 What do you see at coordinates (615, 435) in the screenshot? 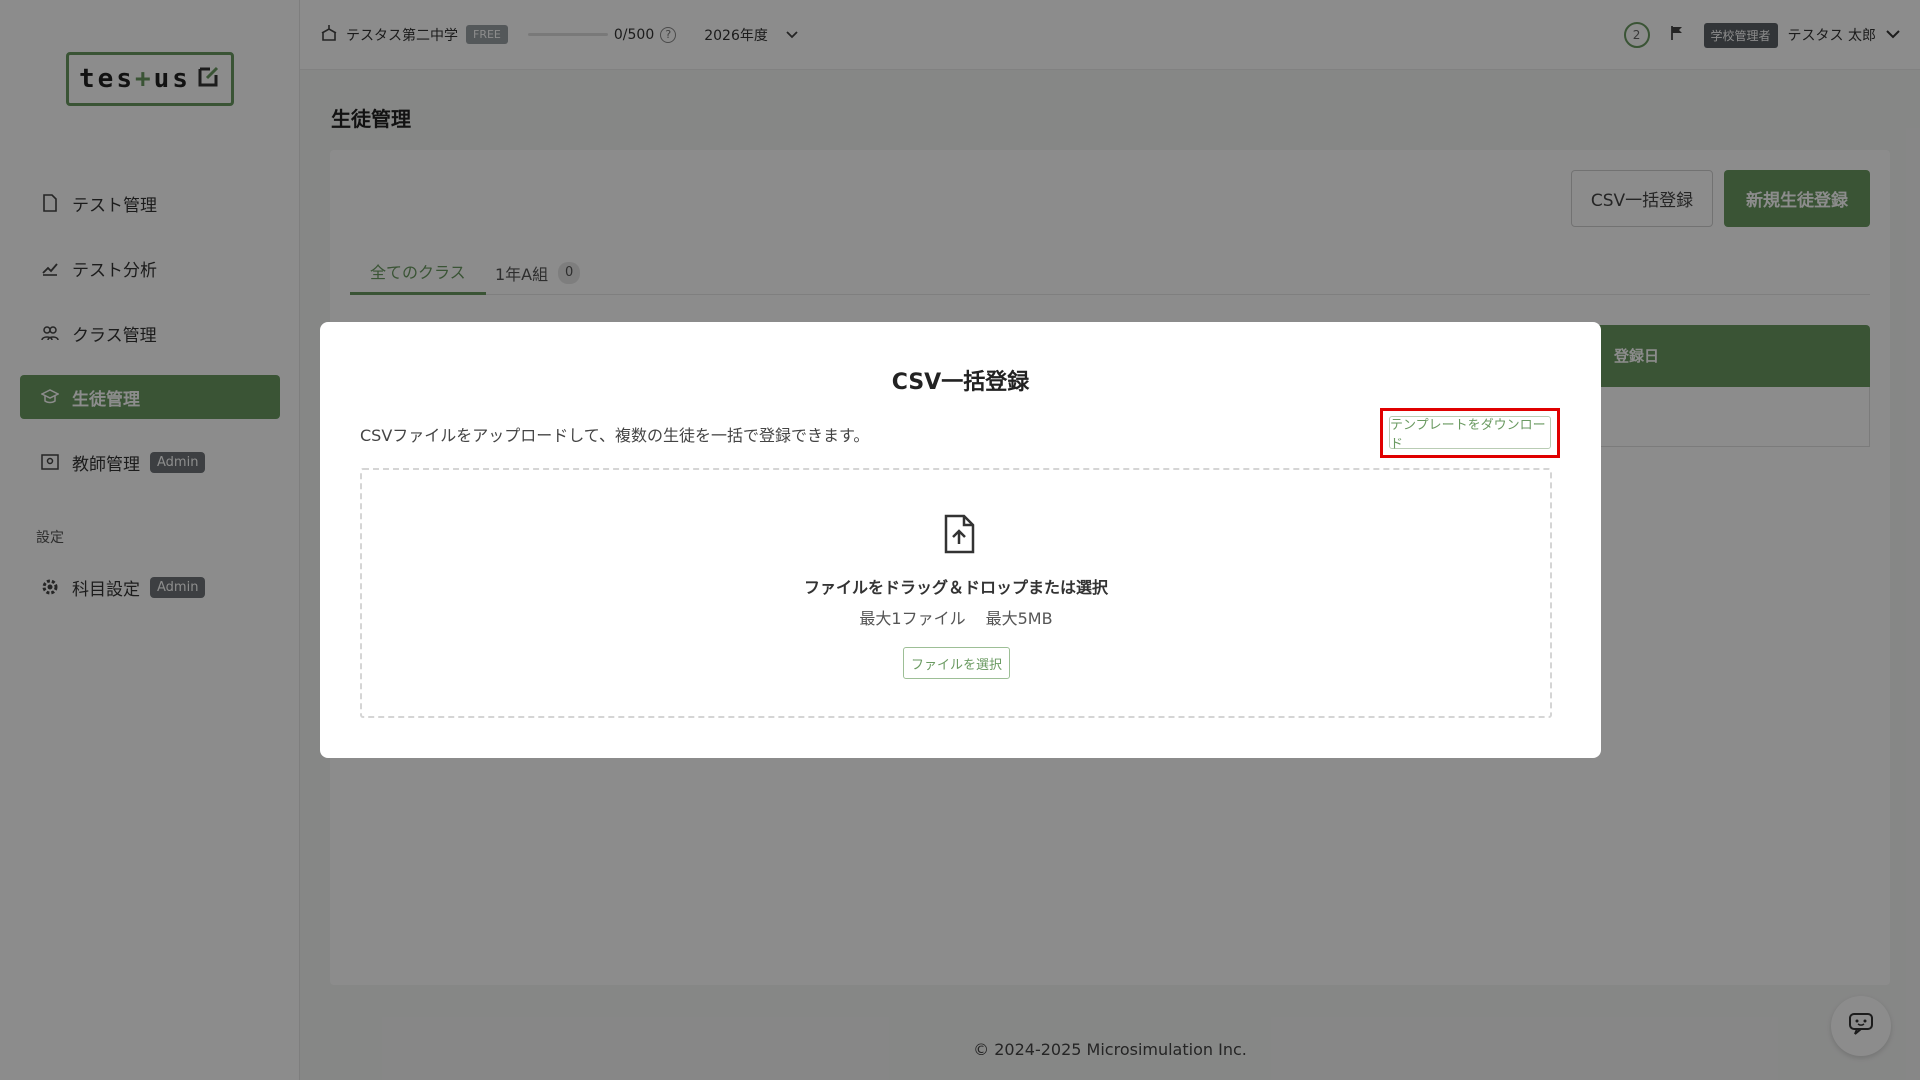
I see `modal-description: CSVファイルをアップロードして、複数の生徒を一括で登録できます。` at bounding box center [615, 435].